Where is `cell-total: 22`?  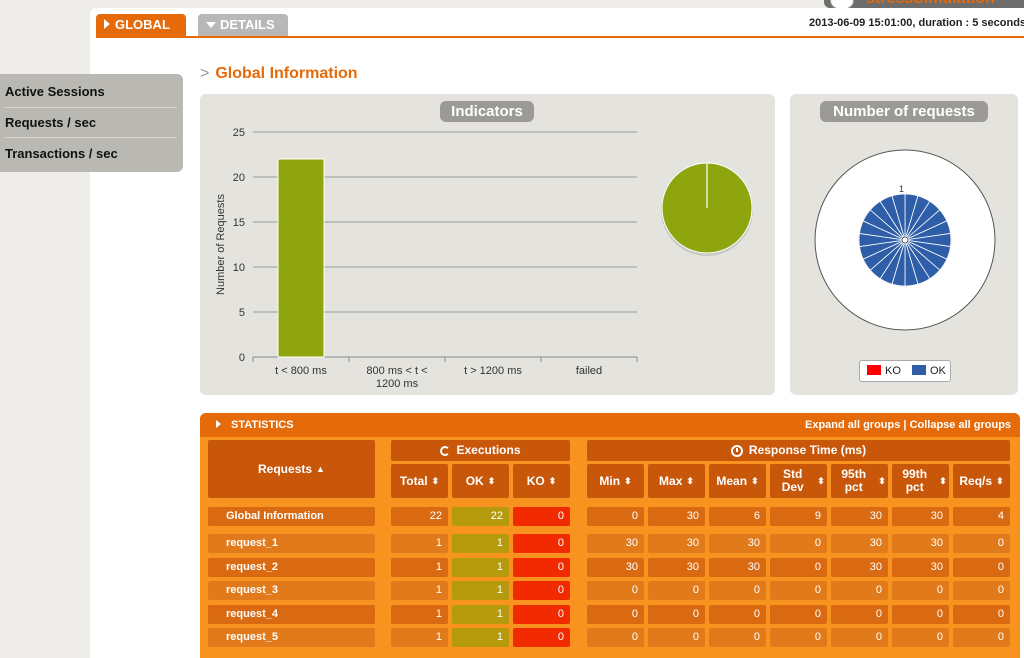 cell-total: 22 is located at coordinates (419, 516).